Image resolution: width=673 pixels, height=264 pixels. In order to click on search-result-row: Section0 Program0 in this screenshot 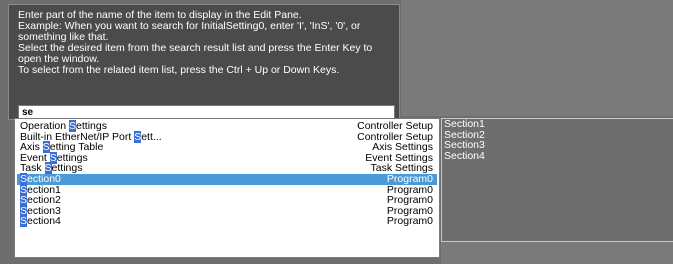, I will do `click(227, 178)`.